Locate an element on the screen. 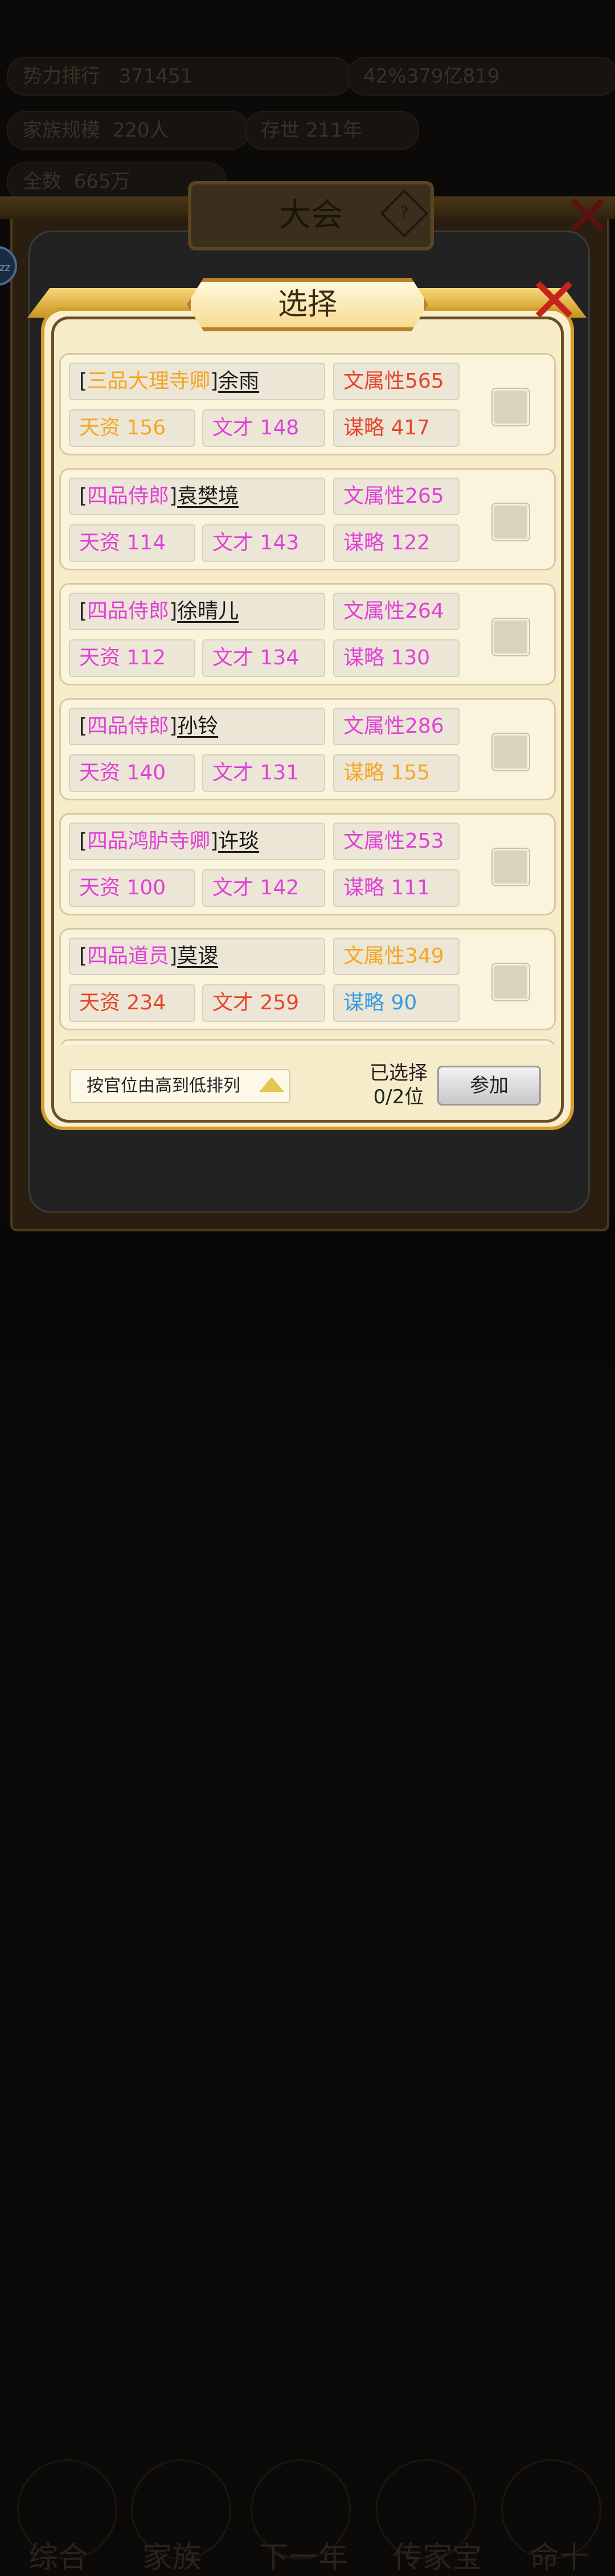 This screenshot has height=2576, width=615. candidate-card: [四品侍郎]孙铃 文属性286 天资 140 文才 131 谋略 155 is located at coordinates (307, 749).